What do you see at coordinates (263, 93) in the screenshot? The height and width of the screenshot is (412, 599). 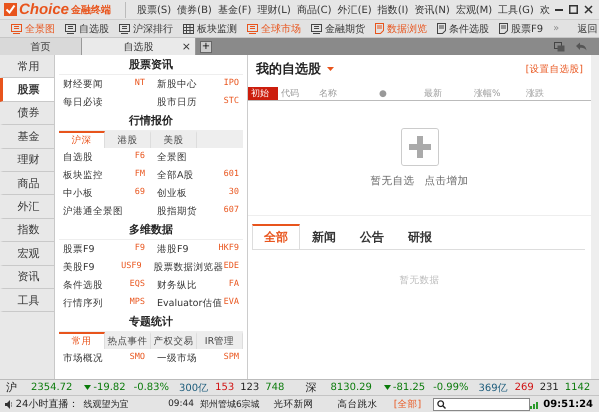 I see `column-header: 初始` at bounding box center [263, 93].